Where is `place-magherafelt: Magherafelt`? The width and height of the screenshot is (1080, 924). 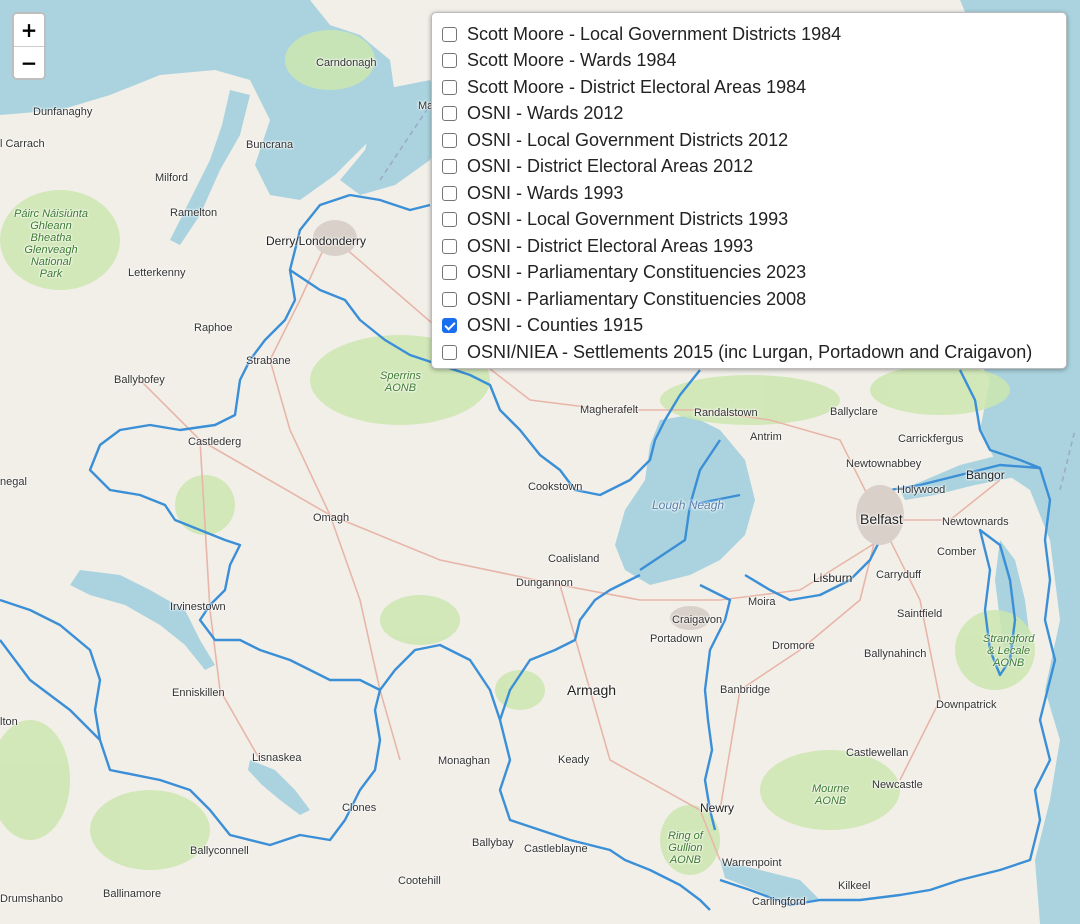
place-magherafelt: Magherafelt is located at coordinates (609, 410).